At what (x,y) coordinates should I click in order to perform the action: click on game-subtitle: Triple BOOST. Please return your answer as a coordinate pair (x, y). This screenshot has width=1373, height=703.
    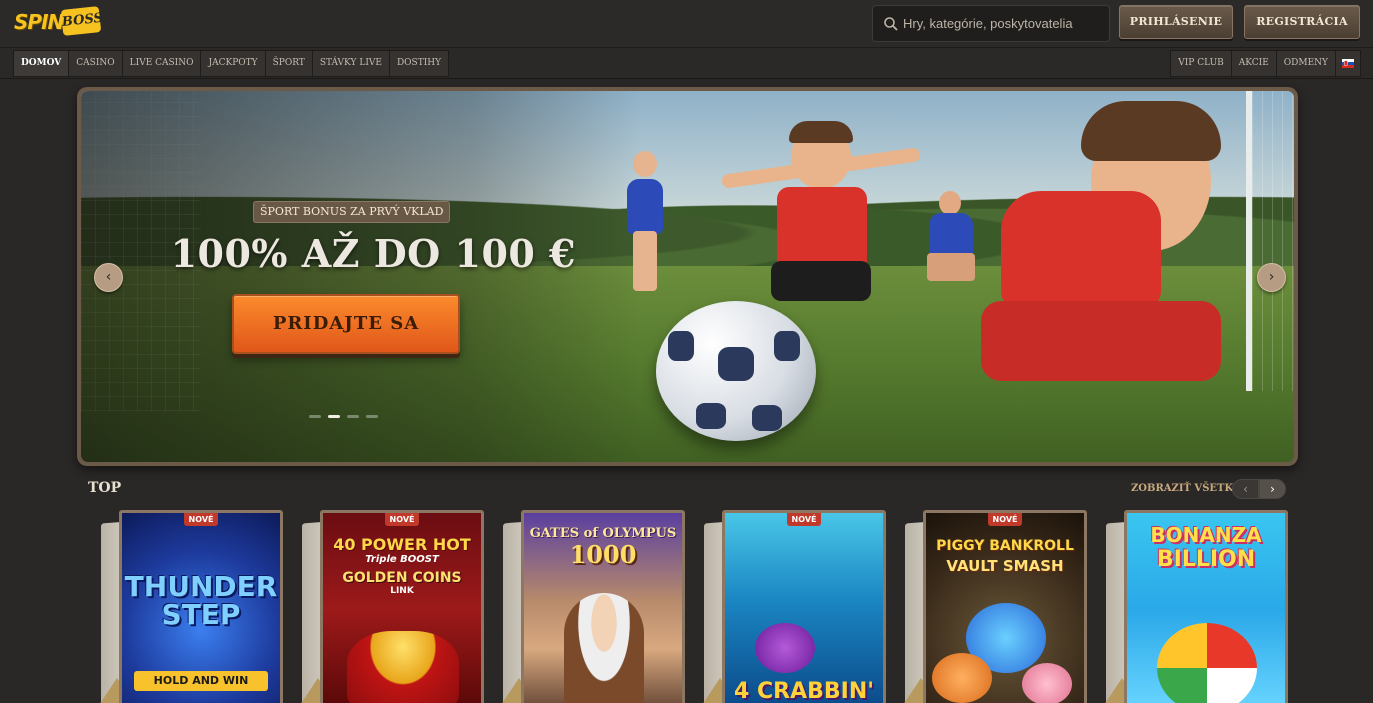
    Looking at the image, I should click on (402, 559).